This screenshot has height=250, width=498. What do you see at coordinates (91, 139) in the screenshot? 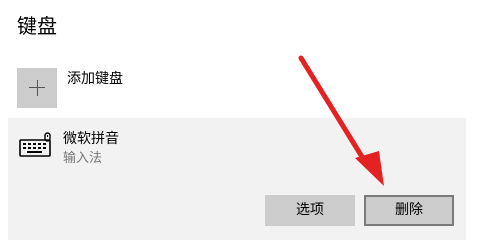
I see `keyboard-name: 微软拼音` at bounding box center [91, 139].